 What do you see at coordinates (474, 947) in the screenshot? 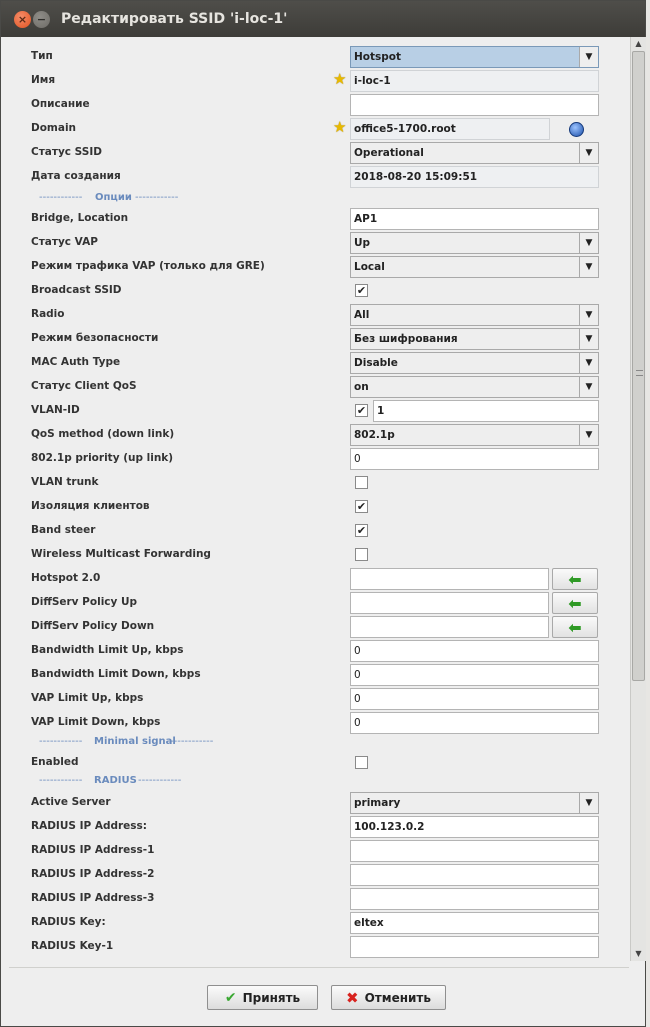
I see `radius-key-1-field` at bounding box center [474, 947].